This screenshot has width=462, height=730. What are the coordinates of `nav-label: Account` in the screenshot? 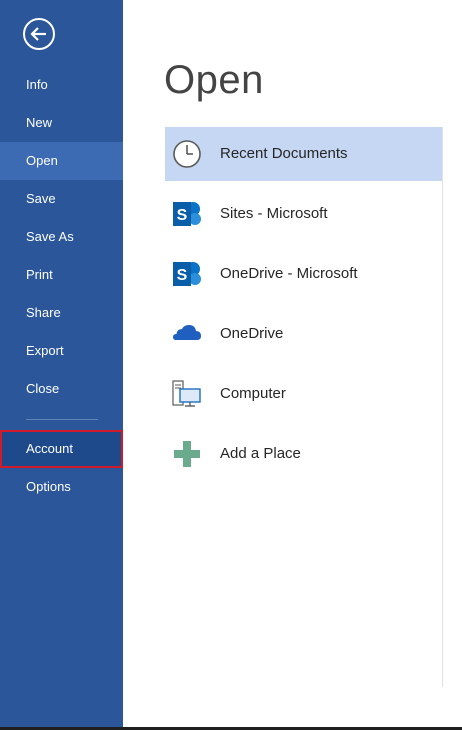 It's located at (49, 448).